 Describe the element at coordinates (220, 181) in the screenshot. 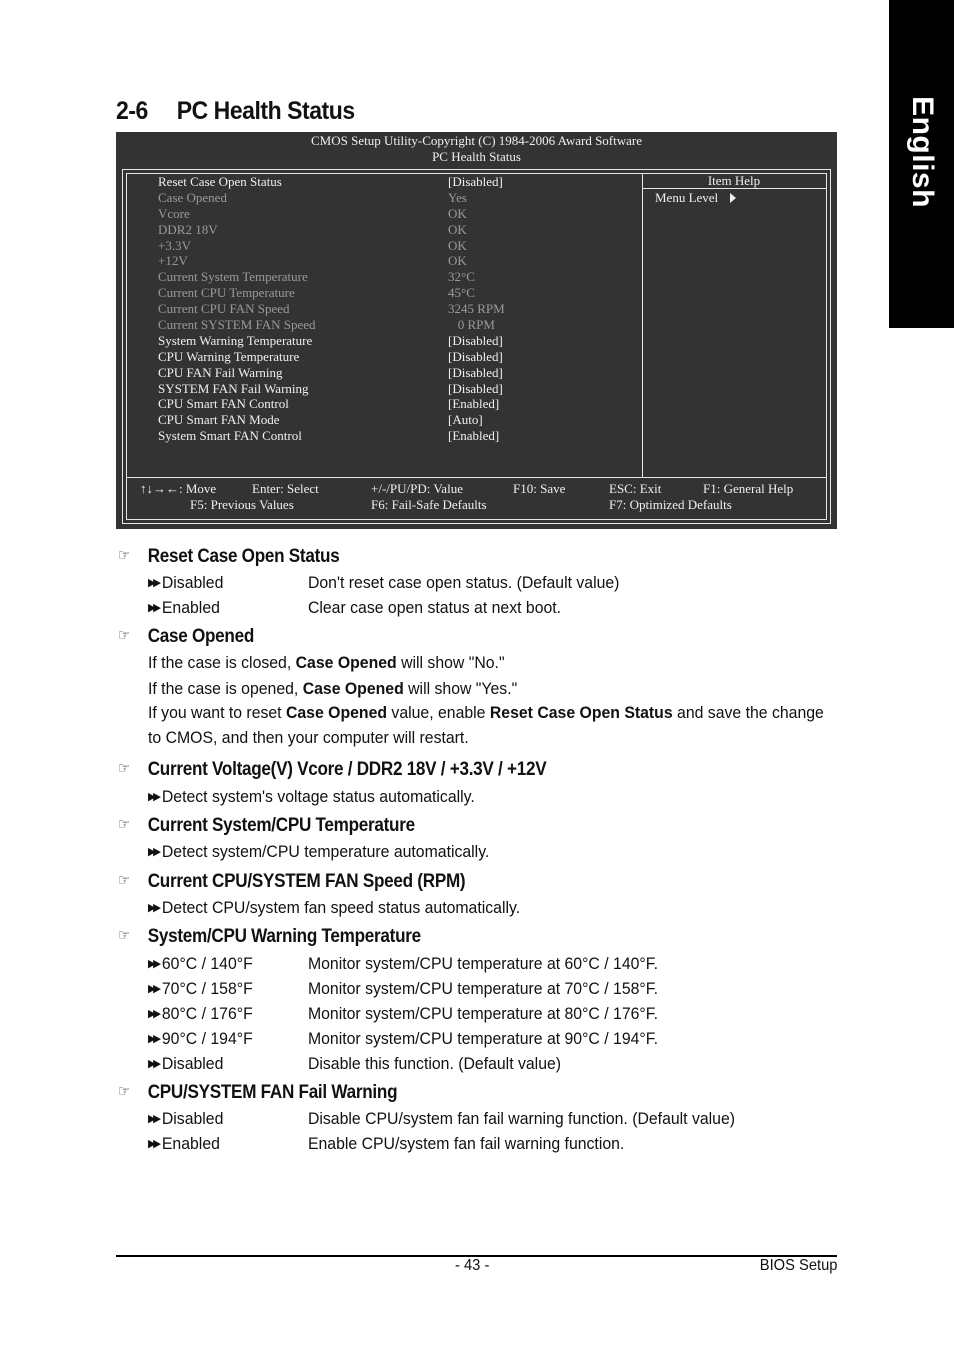

I see `row-label: Reset Case Open Status` at that location.